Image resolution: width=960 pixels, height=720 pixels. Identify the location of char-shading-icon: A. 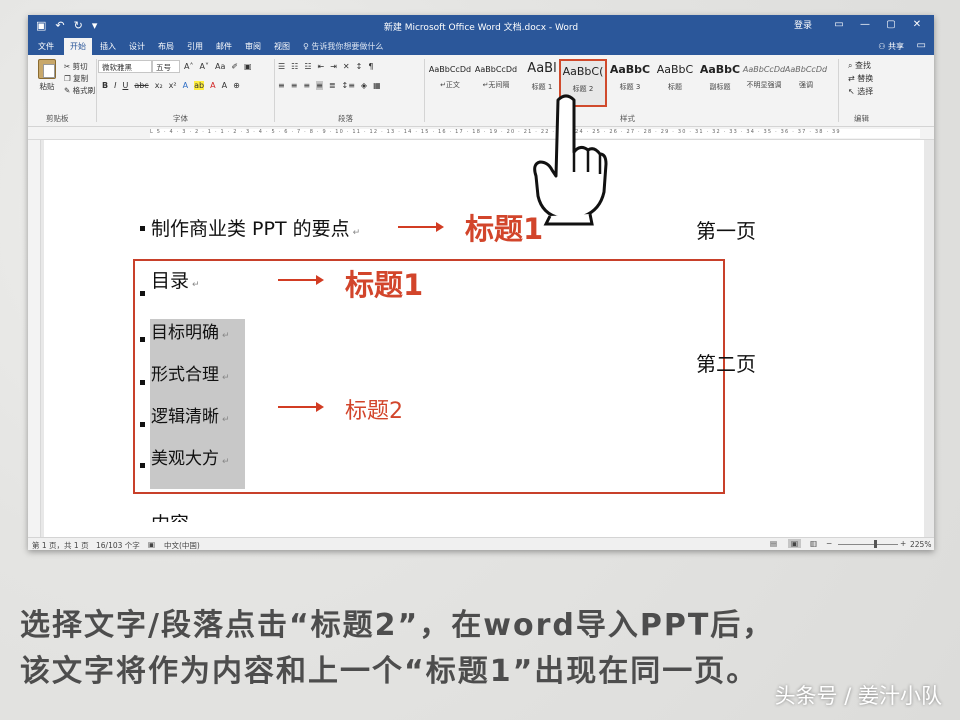
(224, 85).